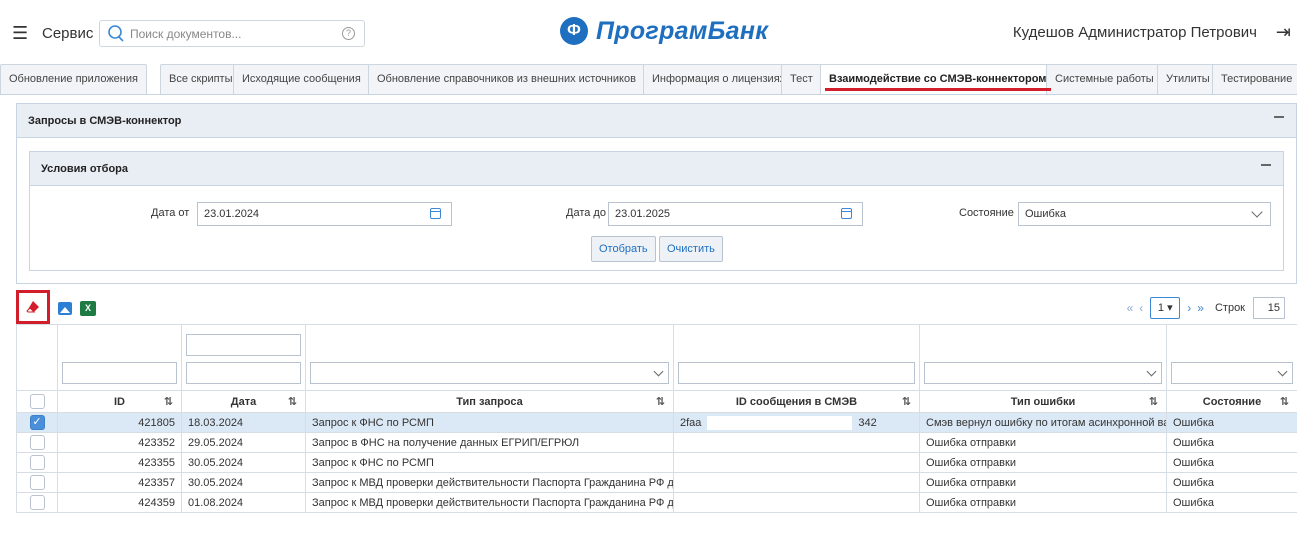 The image size is (1297, 544). Describe the element at coordinates (1165, 308) in the screenshot. I see `page-select: 1 ▾` at that location.